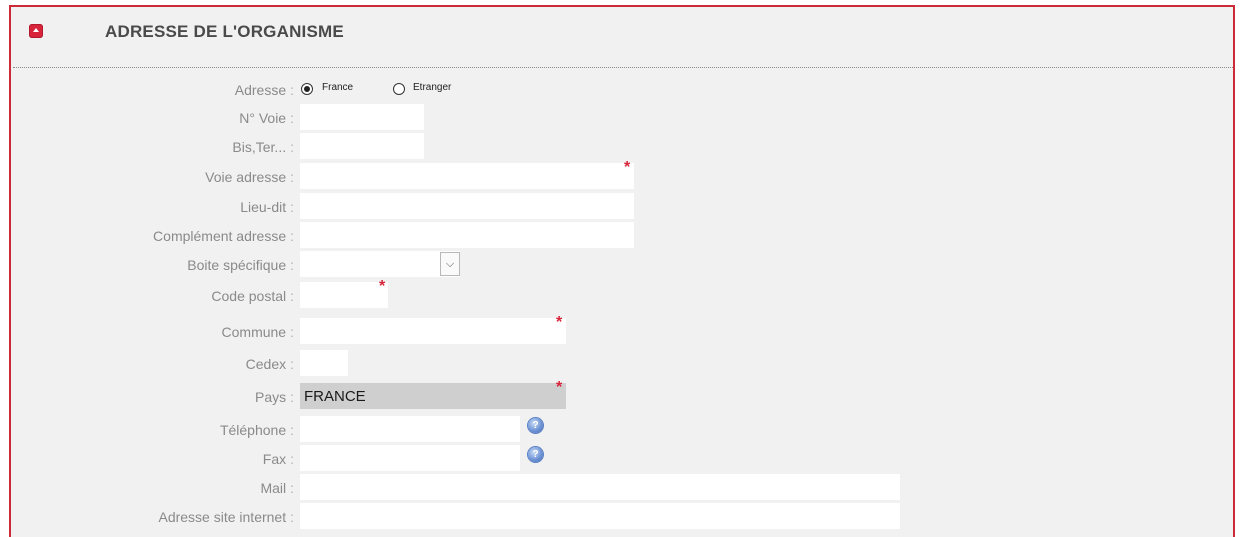 The image size is (1245, 537). What do you see at coordinates (36, 31) in the screenshot?
I see `collapse-up-icon` at bounding box center [36, 31].